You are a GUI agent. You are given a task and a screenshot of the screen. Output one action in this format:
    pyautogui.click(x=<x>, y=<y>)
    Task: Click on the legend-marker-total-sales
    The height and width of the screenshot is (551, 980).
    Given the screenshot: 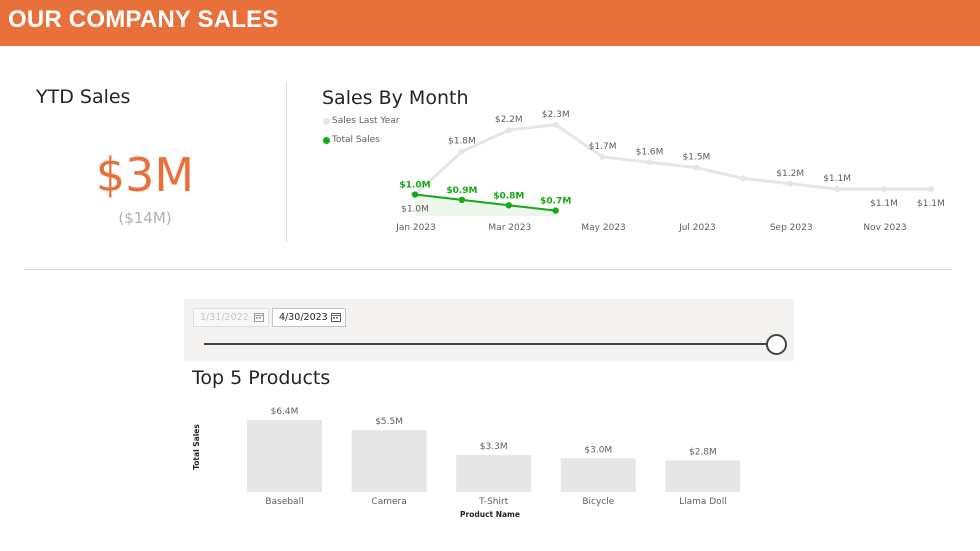 What is the action you would take?
    pyautogui.click(x=326, y=140)
    